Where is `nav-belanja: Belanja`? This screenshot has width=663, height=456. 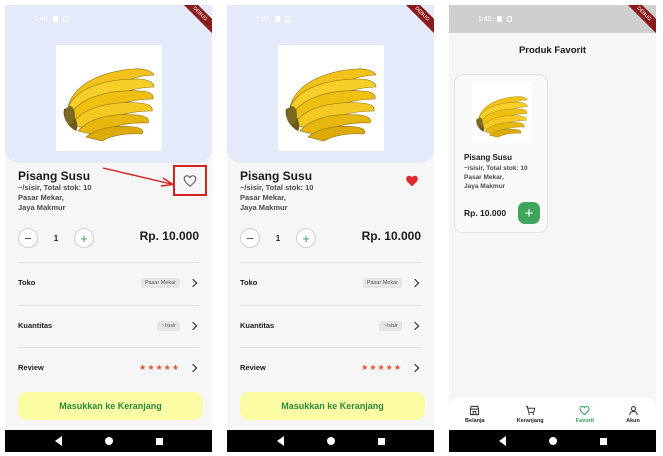
nav-belanja: Belanja is located at coordinates (475, 414).